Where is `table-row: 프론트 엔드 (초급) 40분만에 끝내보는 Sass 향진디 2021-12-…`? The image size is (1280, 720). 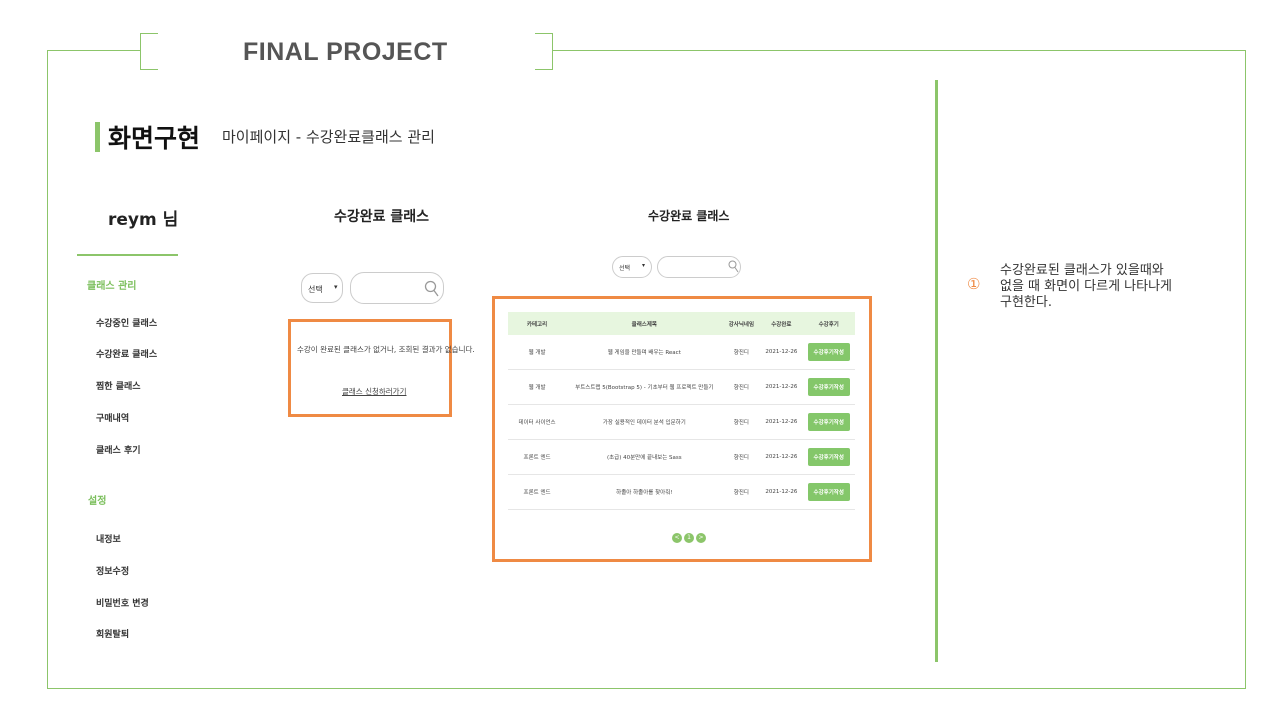
table-row: 프론트 엔드 (초급) 40분만에 끝내보는 Sass 향진디 2021-12-… is located at coordinates (681, 457).